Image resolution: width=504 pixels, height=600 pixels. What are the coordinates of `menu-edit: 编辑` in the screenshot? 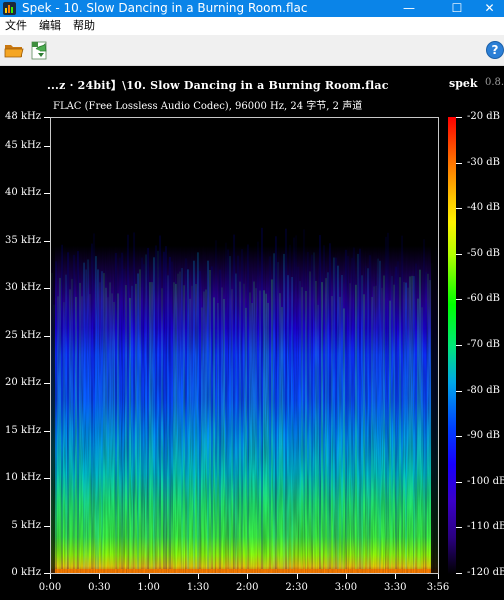 It's located at (50, 26).